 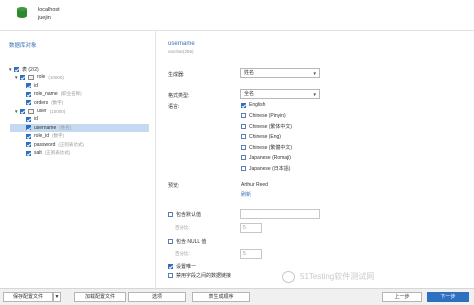 What do you see at coordinates (44, 18) in the screenshot?
I see `connection-database: juejin` at bounding box center [44, 18].